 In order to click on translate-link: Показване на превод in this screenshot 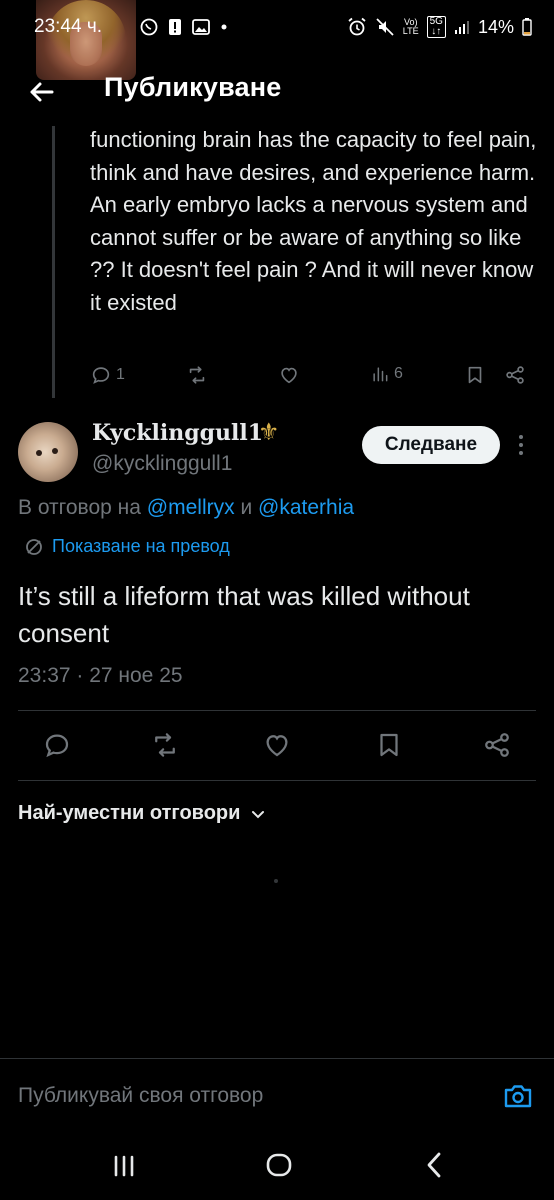, I will do `click(127, 546)`.